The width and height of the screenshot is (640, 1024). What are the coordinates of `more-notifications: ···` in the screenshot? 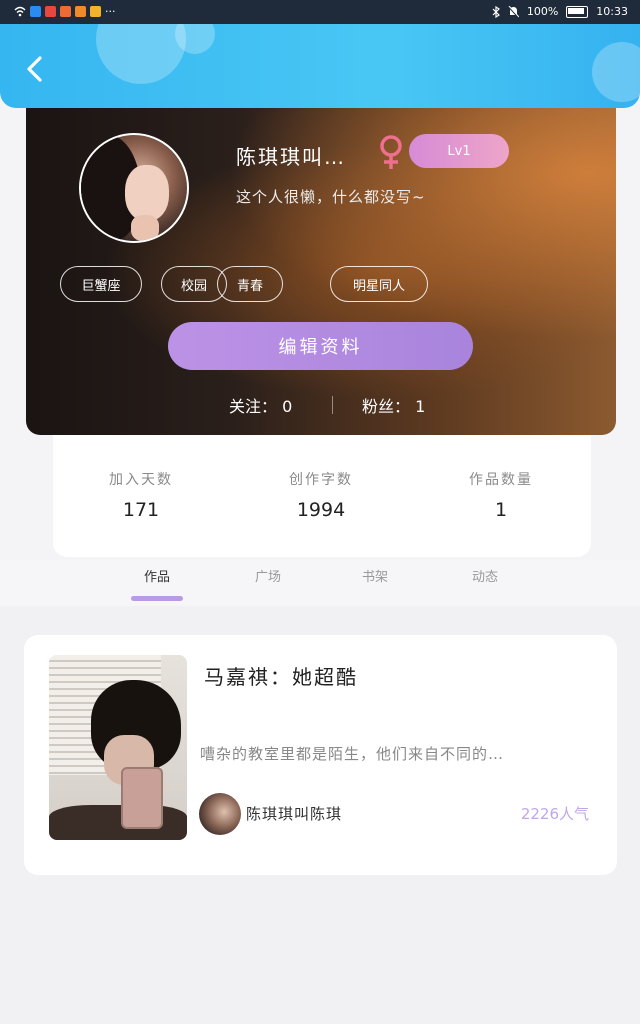 It's located at (110, 11).